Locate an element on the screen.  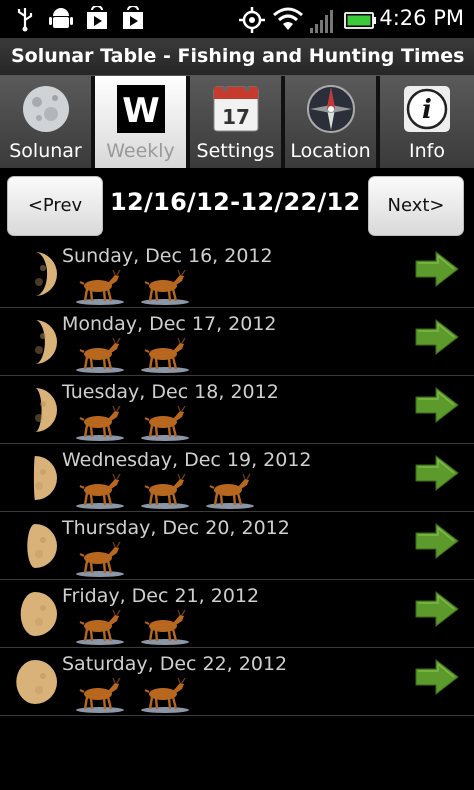
week-navigation: <Prev 12/16/12-12/22/12 Next> is located at coordinates (237, 204).